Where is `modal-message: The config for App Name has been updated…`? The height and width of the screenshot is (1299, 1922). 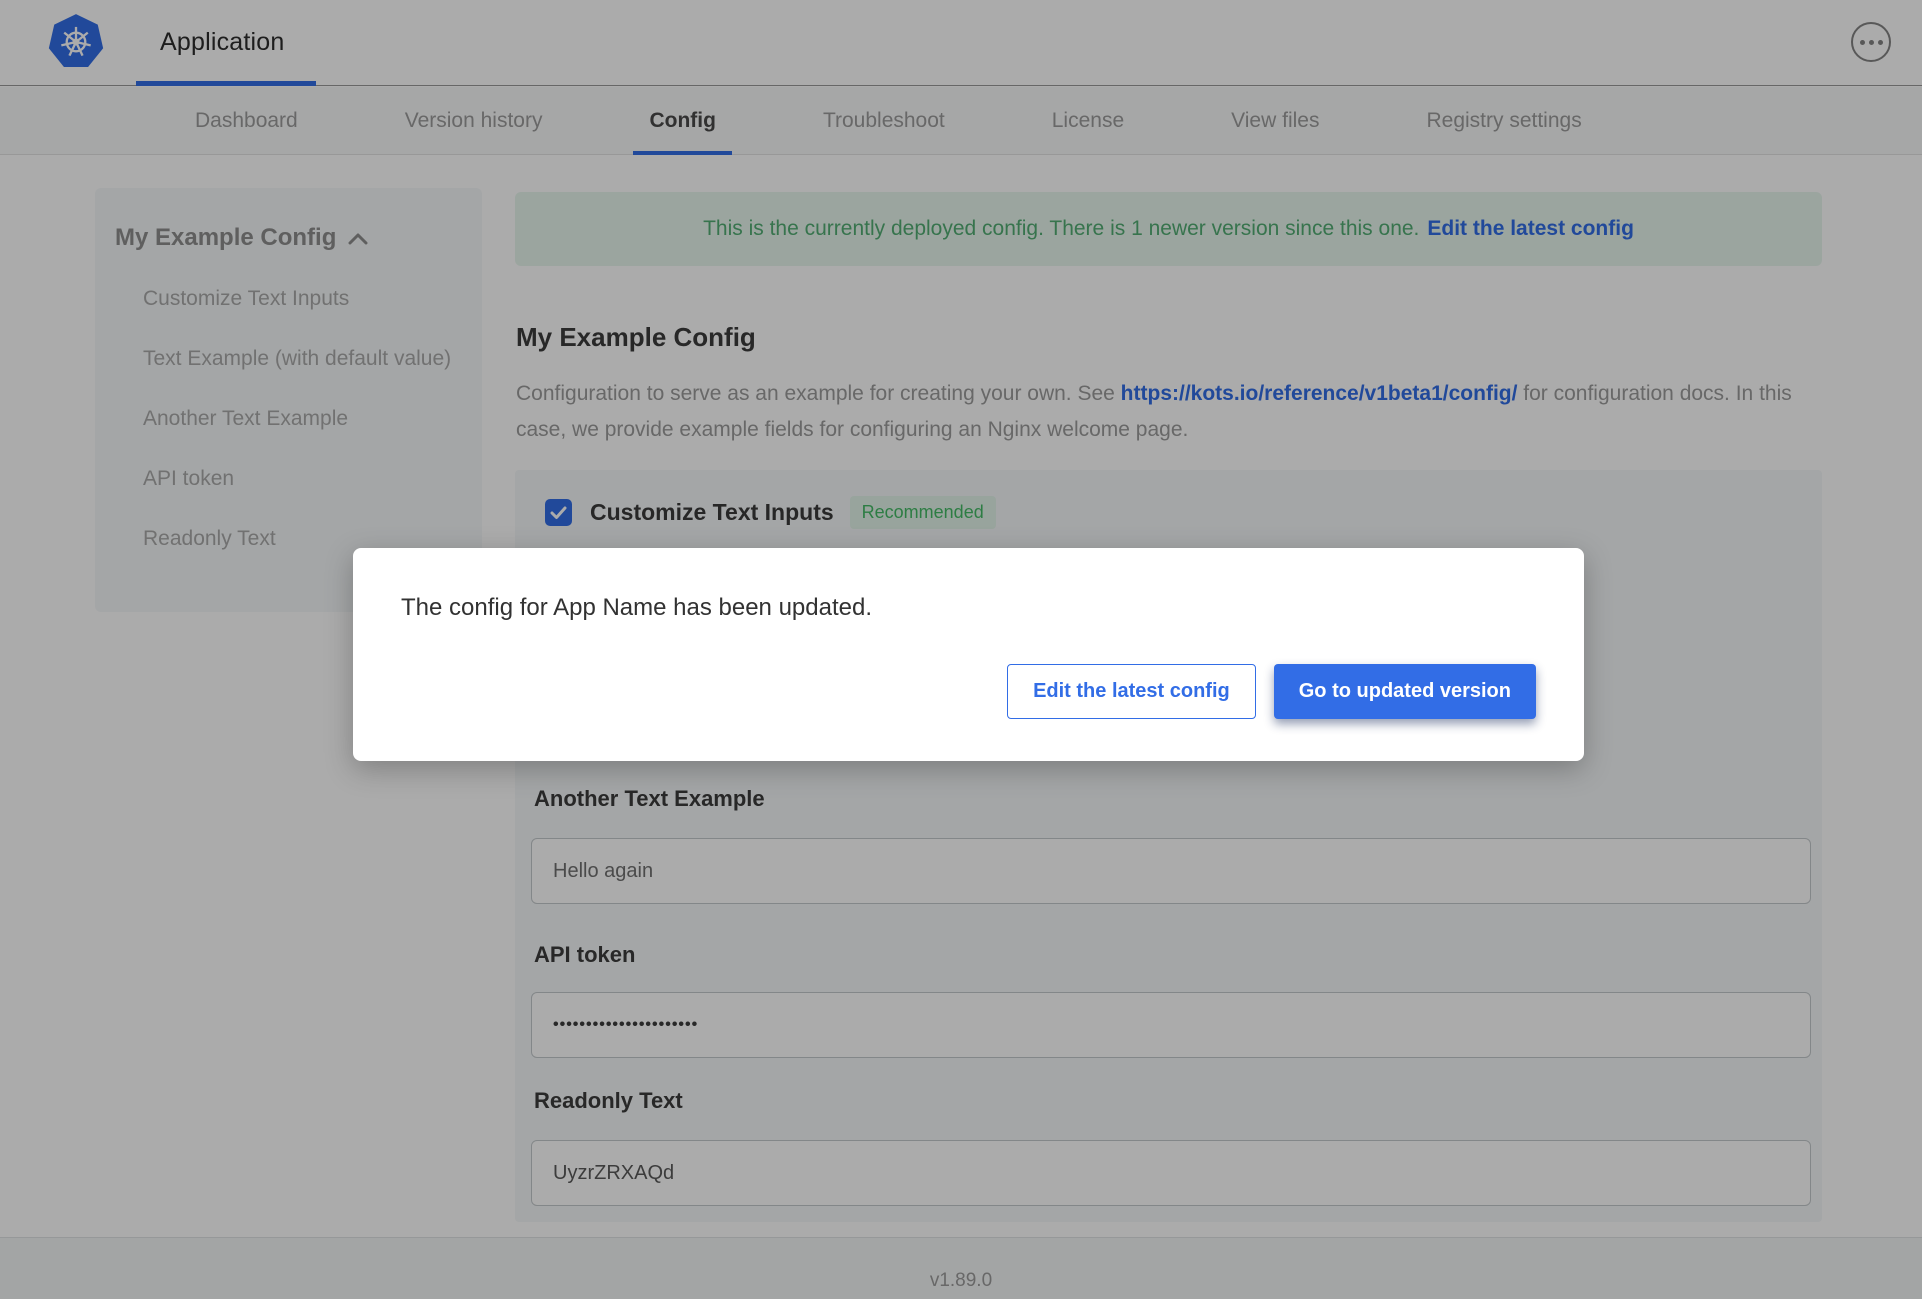
modal-message: The config for App Name has been updated… is located at coordinates (636, 607).